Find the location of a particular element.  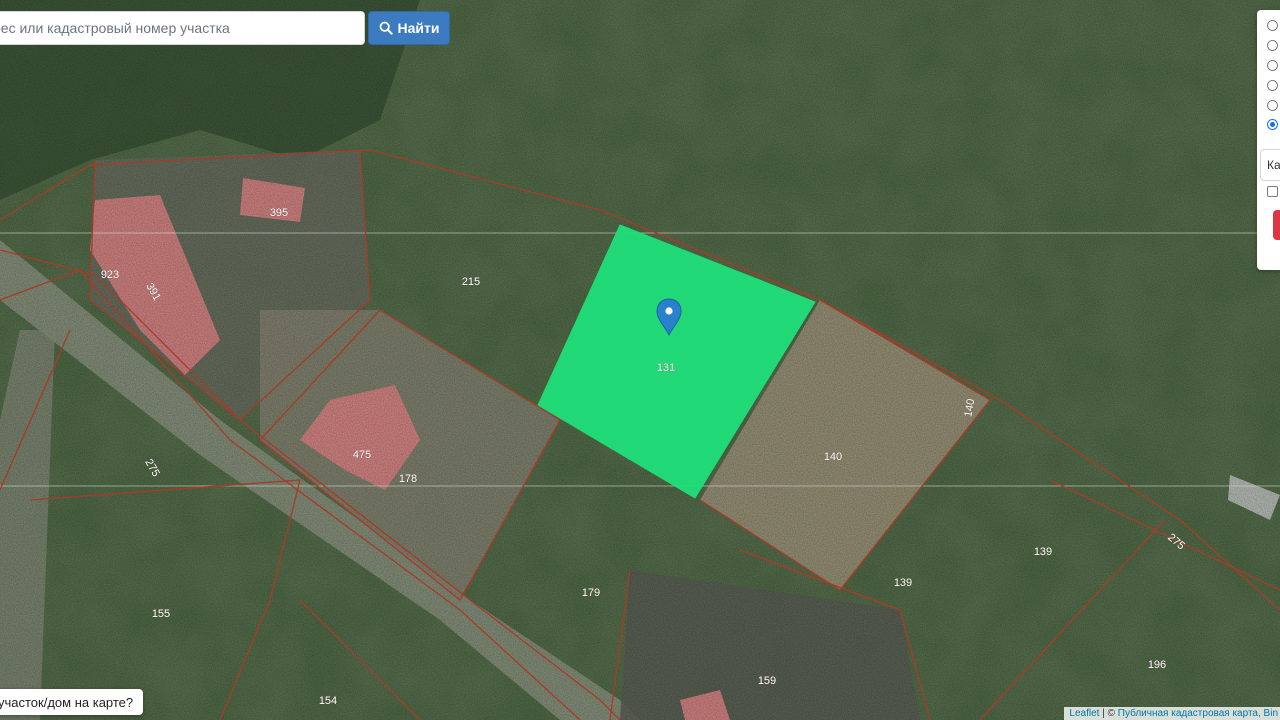

parcel-label-395: 395 is located at coordinates (279, 213).